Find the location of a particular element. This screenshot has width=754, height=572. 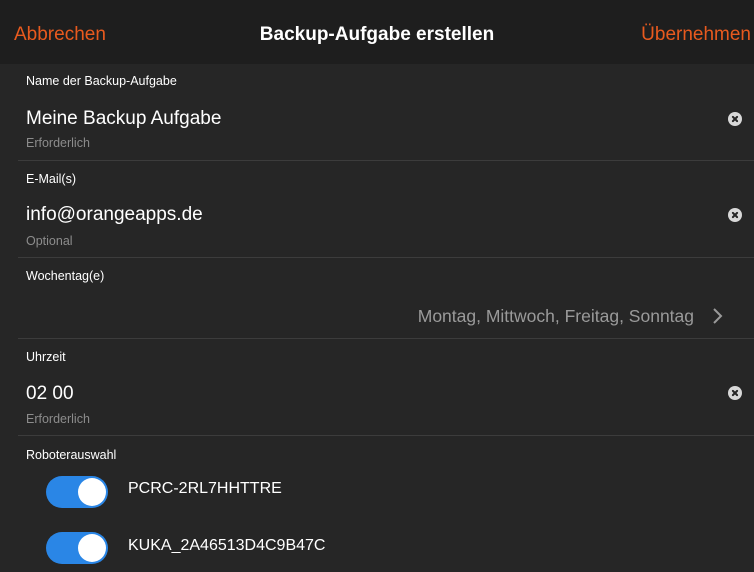

time-label: Uhrzeit is located at coordinates (46, 357).